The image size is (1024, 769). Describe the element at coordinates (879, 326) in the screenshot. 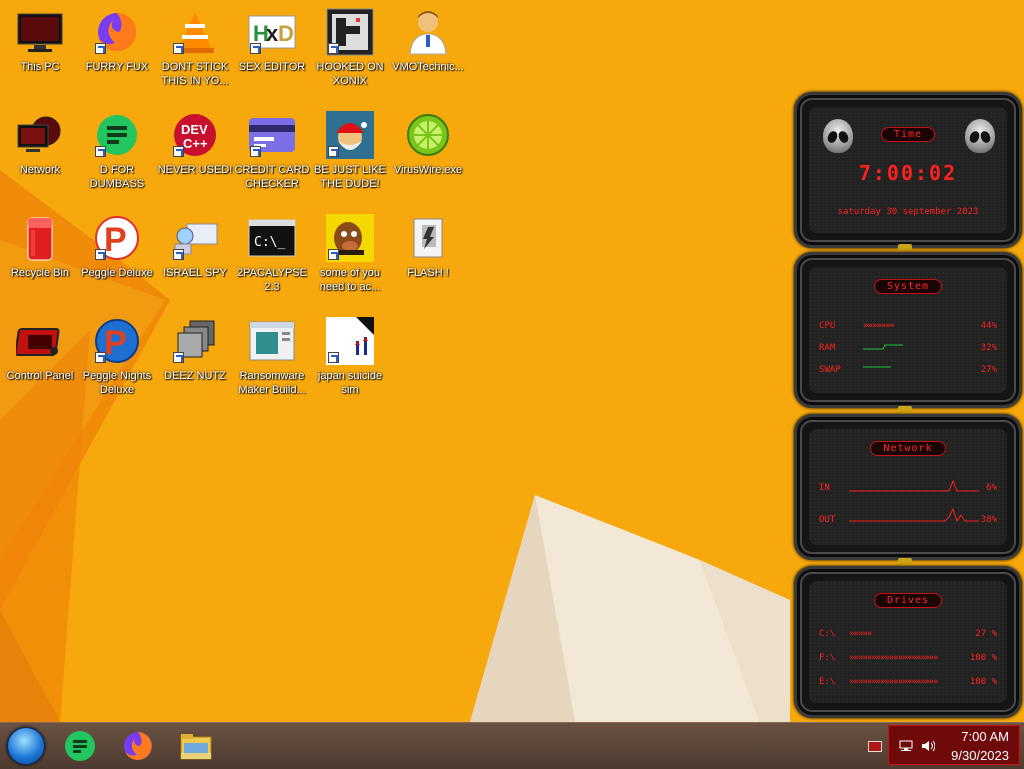

I see `cpu-bar: »»»»»»»` at that location.